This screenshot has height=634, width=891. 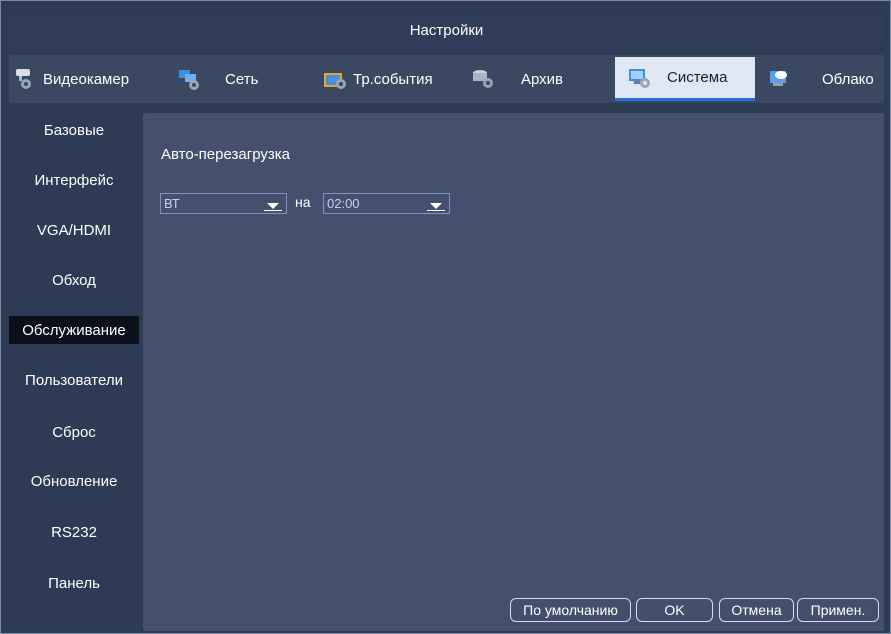 I want to click on tab-network-label: Сеть, so click(x=242, y=79).